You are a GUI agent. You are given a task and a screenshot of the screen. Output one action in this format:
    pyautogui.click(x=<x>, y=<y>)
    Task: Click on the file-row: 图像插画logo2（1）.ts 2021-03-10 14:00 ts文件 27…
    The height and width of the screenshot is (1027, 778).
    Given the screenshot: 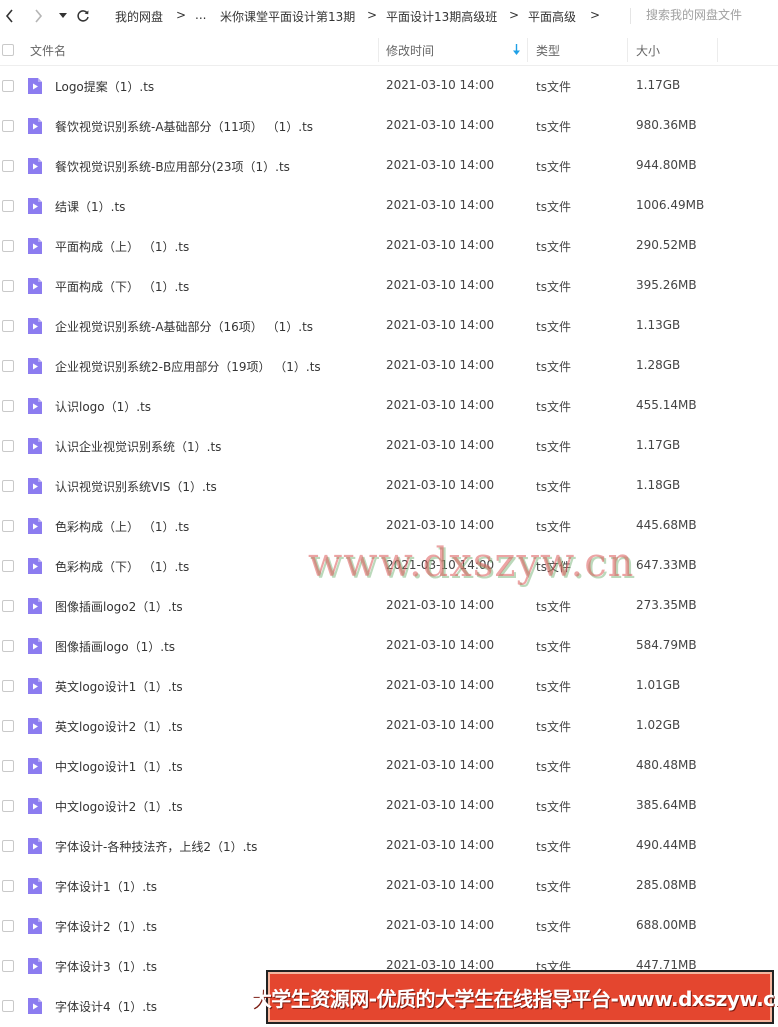 What is the action you would take?
    pyautogui.click(x=389, y=606)
    